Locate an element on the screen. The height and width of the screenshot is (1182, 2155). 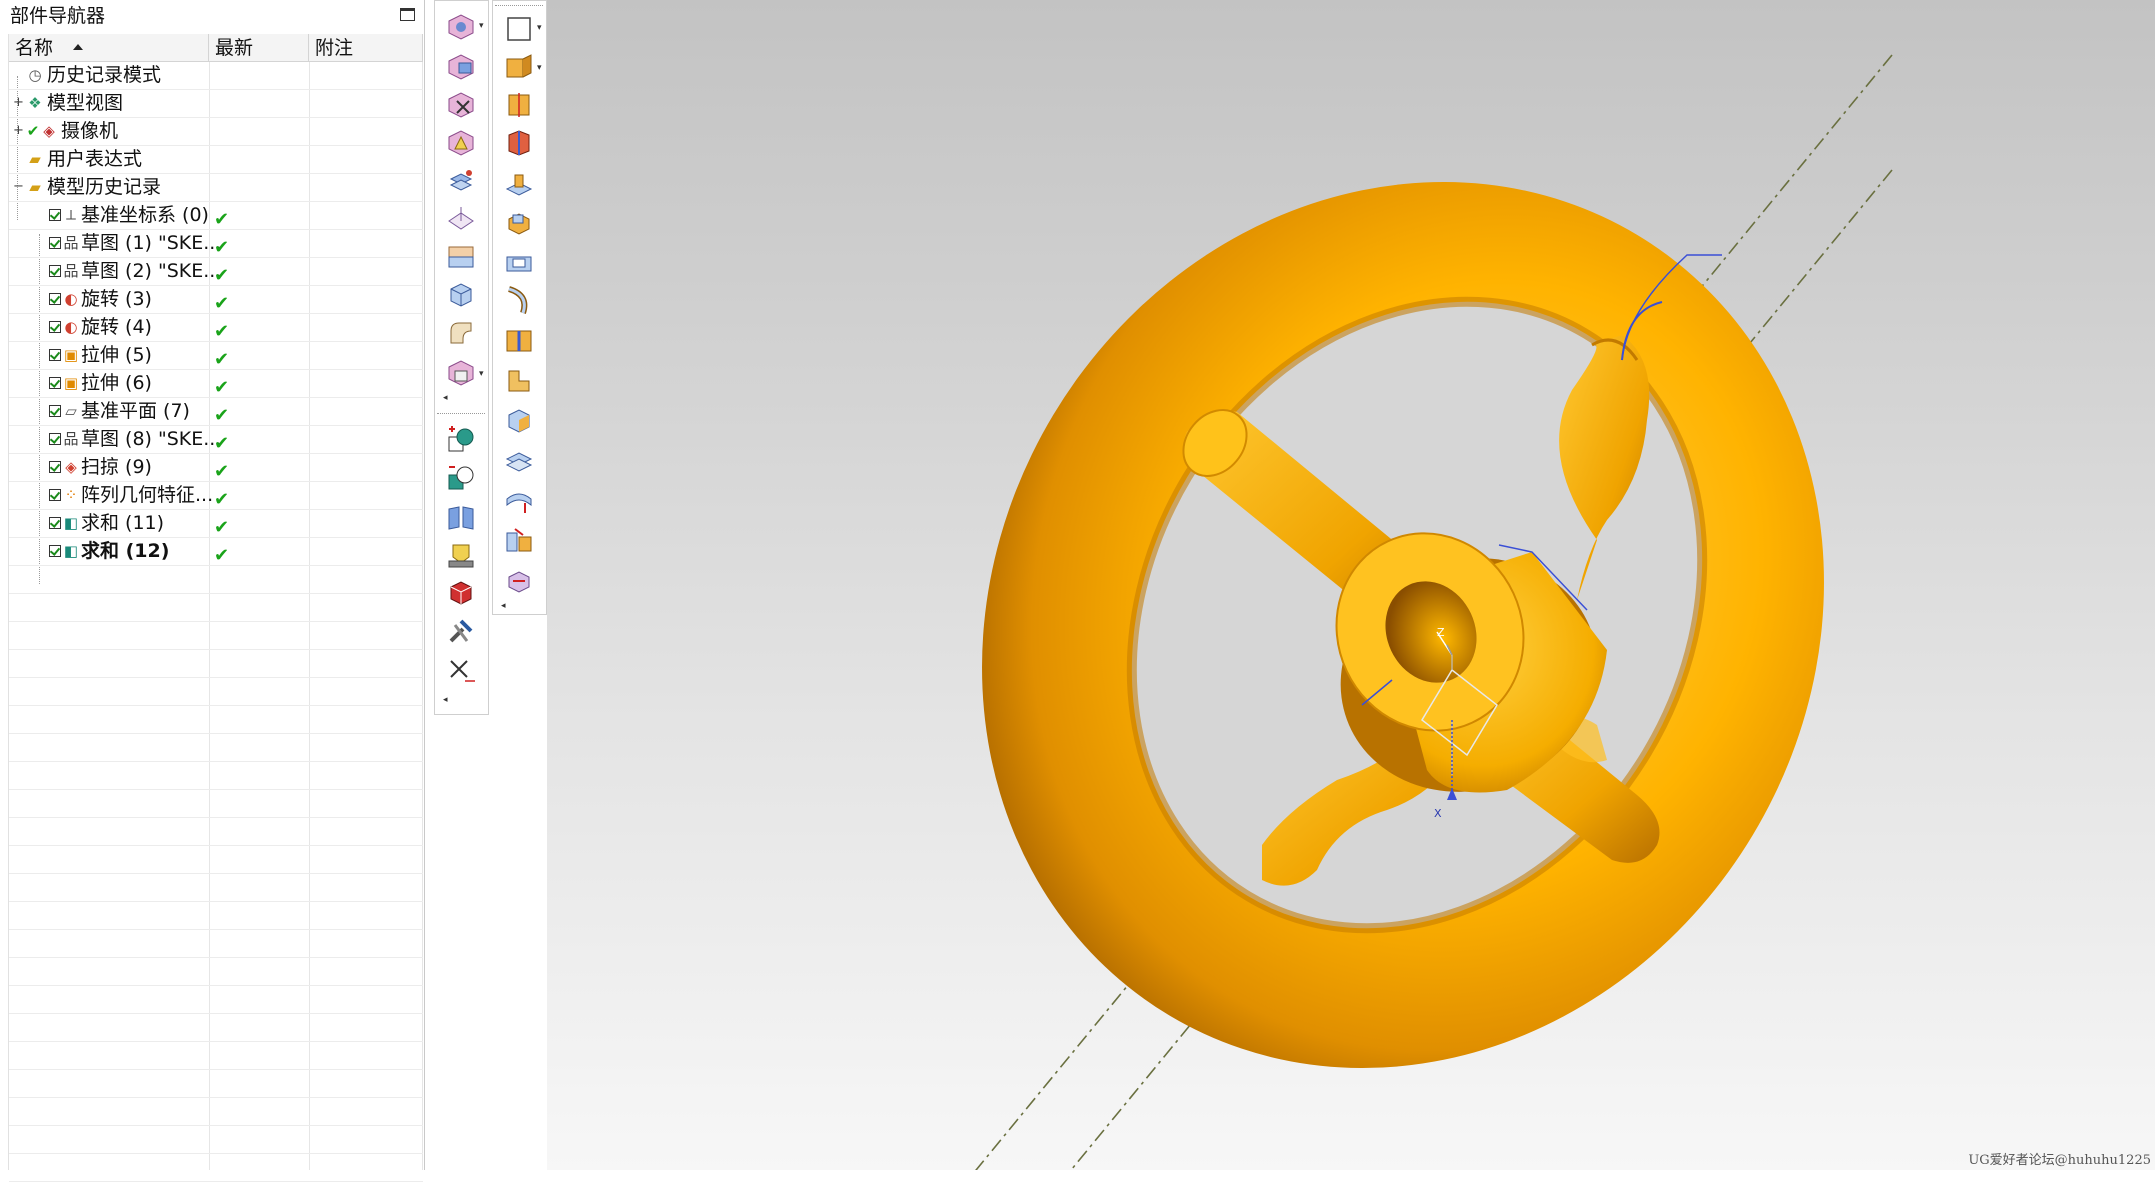
toolbar-separator is located at coordinates (461, 413).